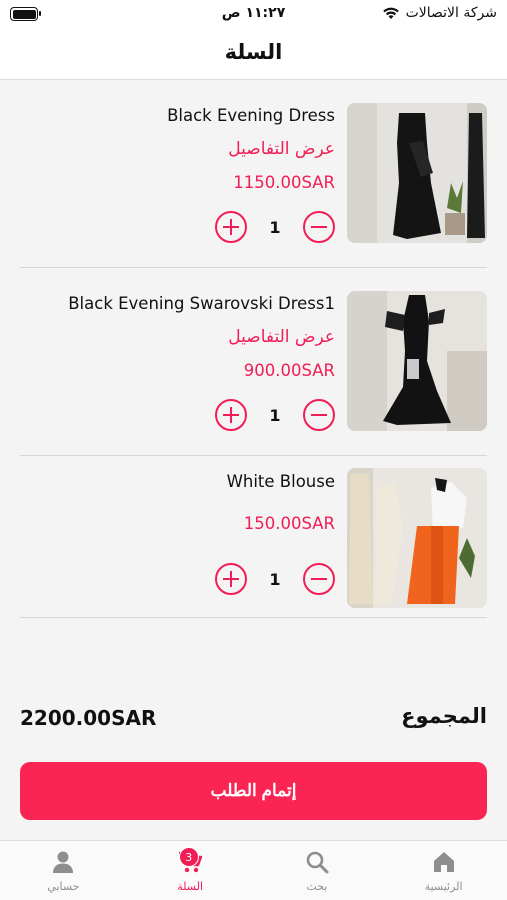 This screenshot has width=507, height=900. Describe the element at coordinates (253, 719) in the screenshot. I see `total-row: 2200.00SAR المجموع` at that location.